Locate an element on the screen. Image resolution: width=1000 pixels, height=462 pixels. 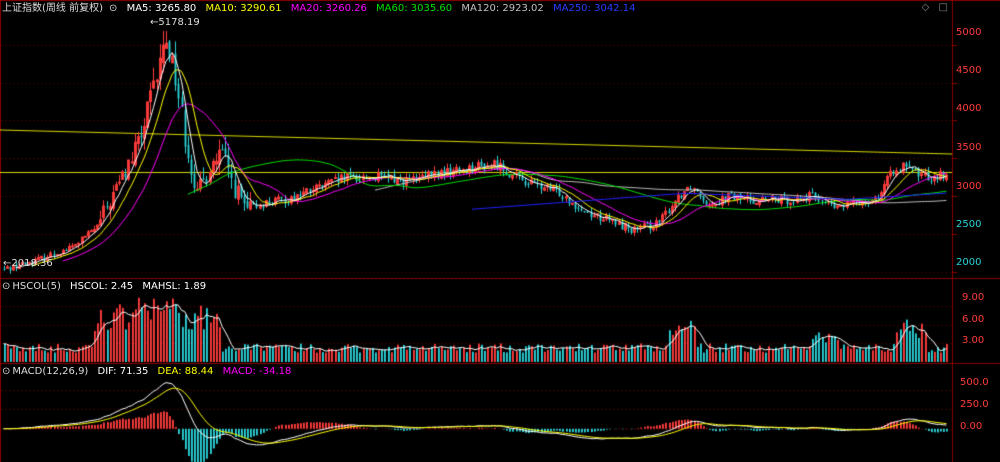
macd-tick: 0.00 is located at coordinates (971, 426).